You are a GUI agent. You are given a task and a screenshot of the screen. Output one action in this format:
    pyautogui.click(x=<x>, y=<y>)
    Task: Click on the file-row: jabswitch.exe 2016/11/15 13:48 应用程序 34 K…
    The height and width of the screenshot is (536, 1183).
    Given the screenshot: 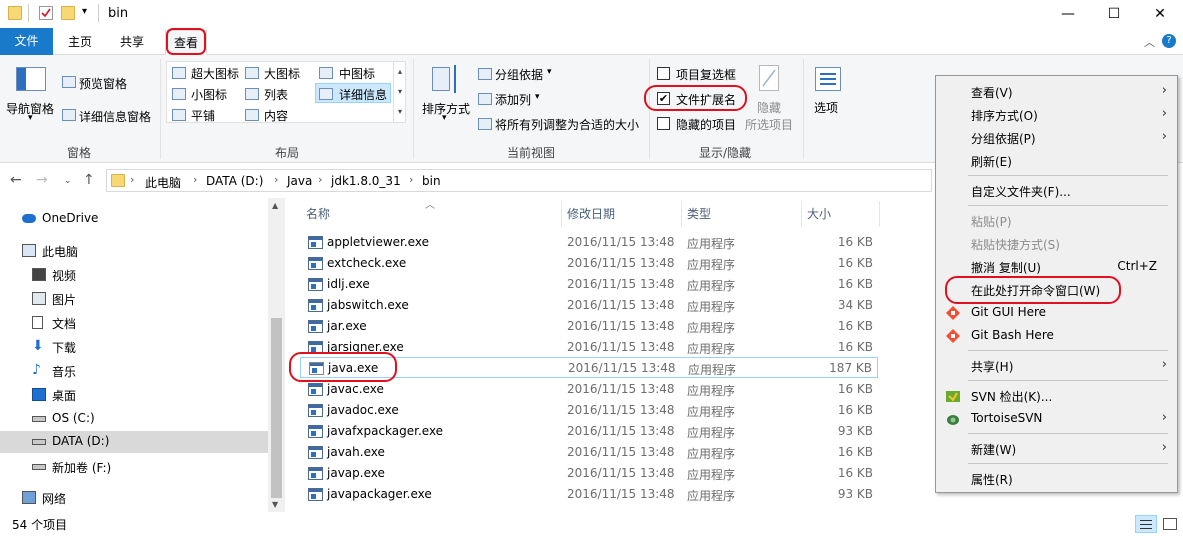 What is the action you would take?
    pyautogui.click(x=589, y=305)
    